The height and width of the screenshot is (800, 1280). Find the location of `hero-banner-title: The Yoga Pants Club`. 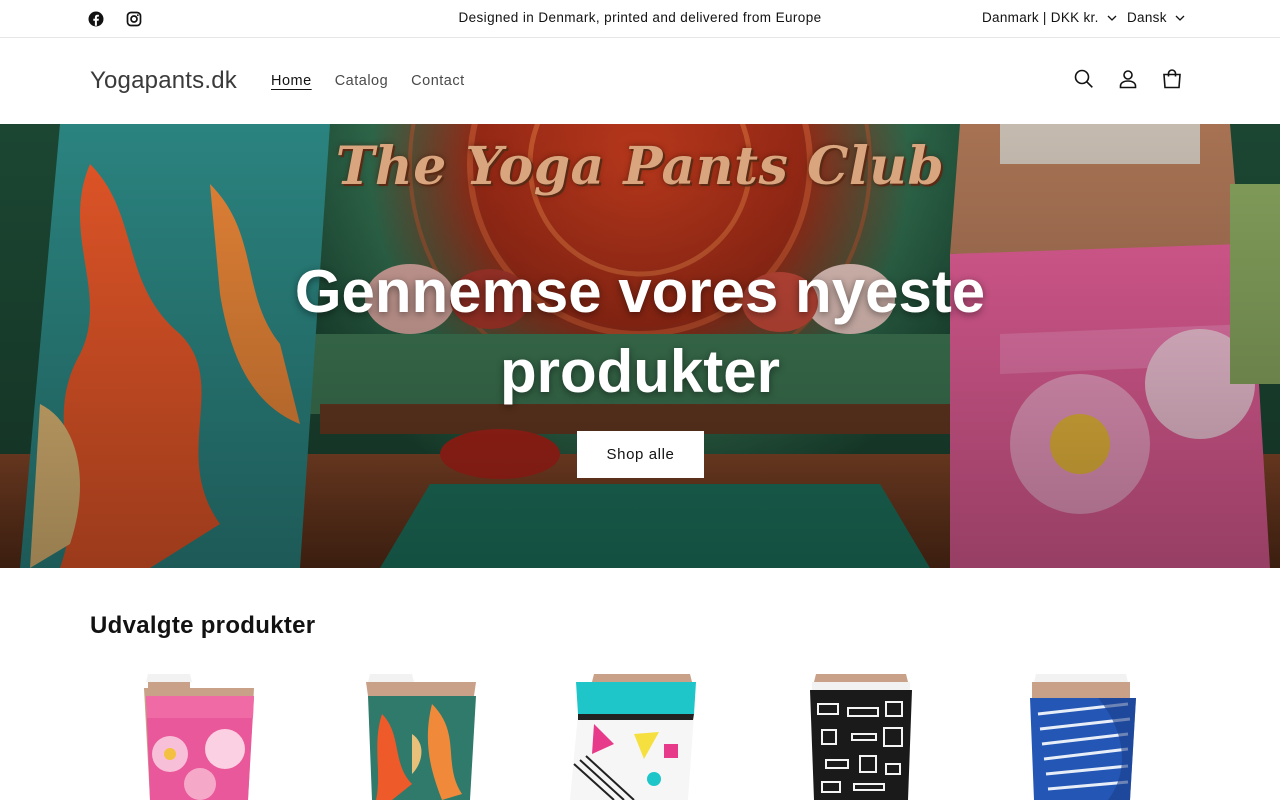

hero-banner-title: The Yoga Pants Club is located at coordinates (640, 166).